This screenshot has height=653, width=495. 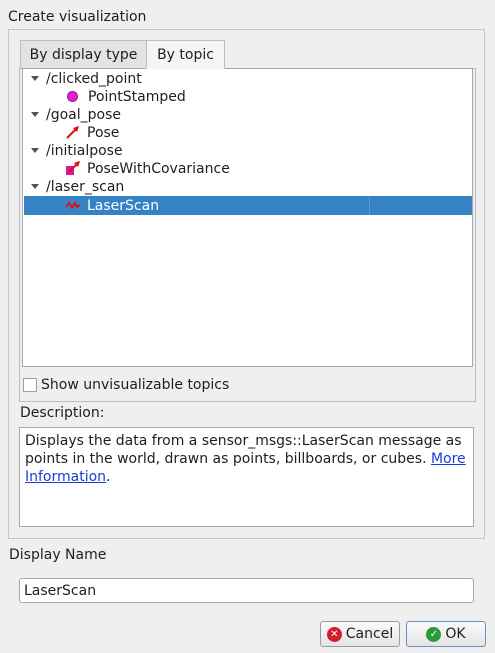 What do you see at coordinates (94, 79) in the screenshot?
I see `tree-topic-clicked-point: /clicked_point` at bounding box center [94, 79].